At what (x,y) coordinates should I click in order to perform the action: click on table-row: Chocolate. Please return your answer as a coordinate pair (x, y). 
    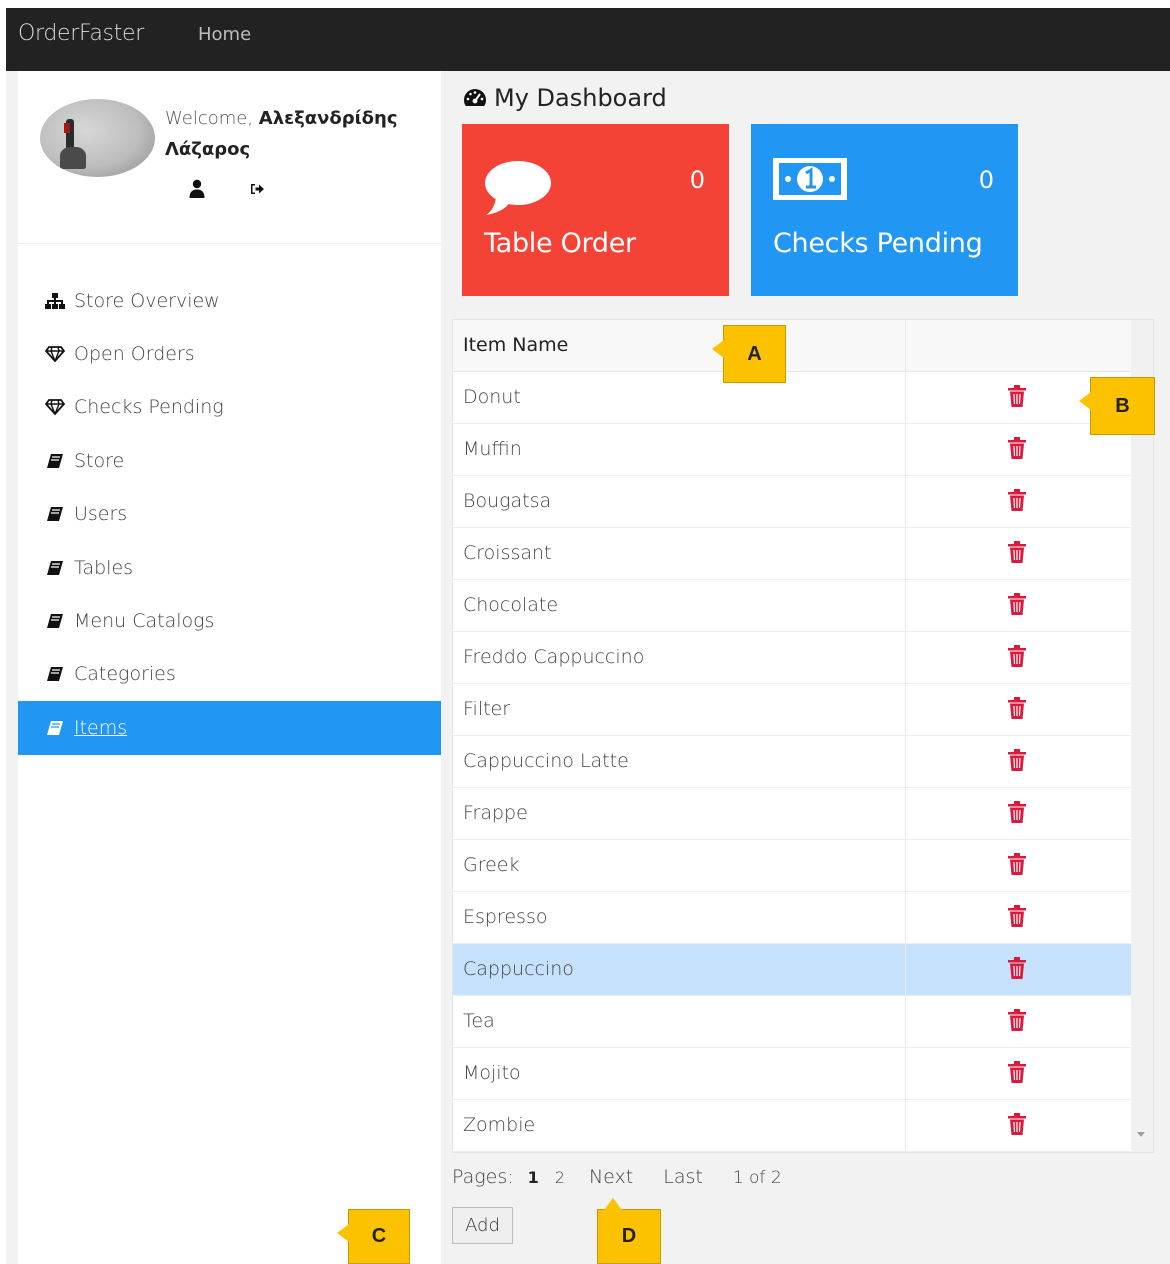
    Looking at the image, I should click on (792, 606).